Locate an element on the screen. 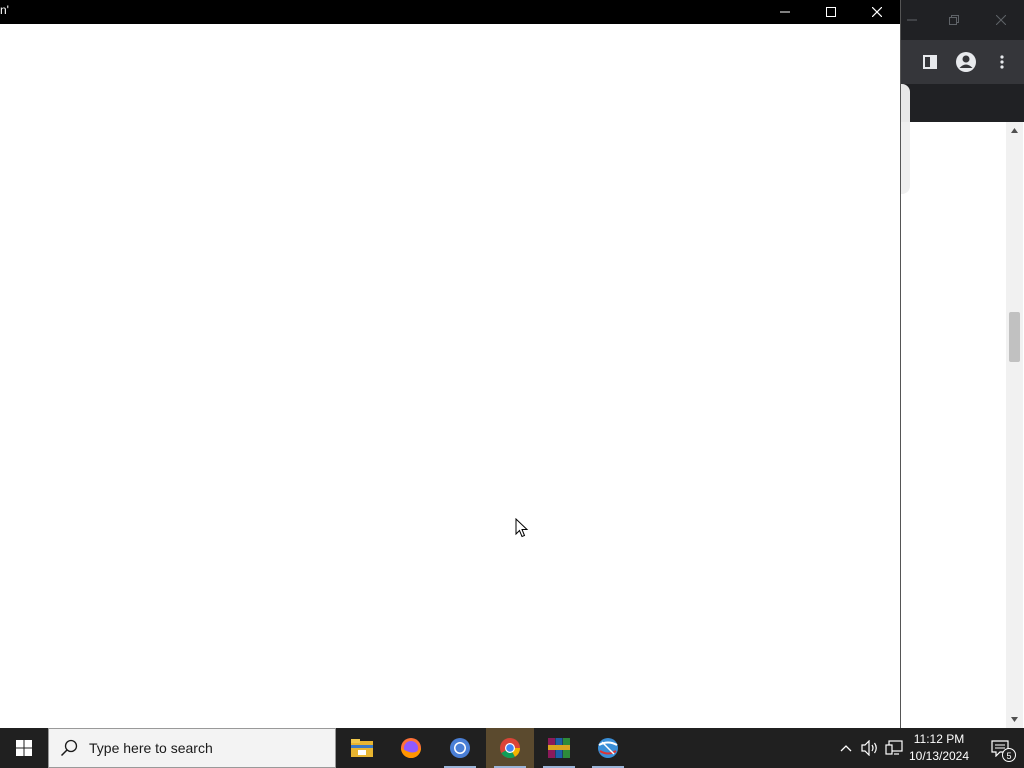  chevron-down-icon is located at coordinates (1014, 719).